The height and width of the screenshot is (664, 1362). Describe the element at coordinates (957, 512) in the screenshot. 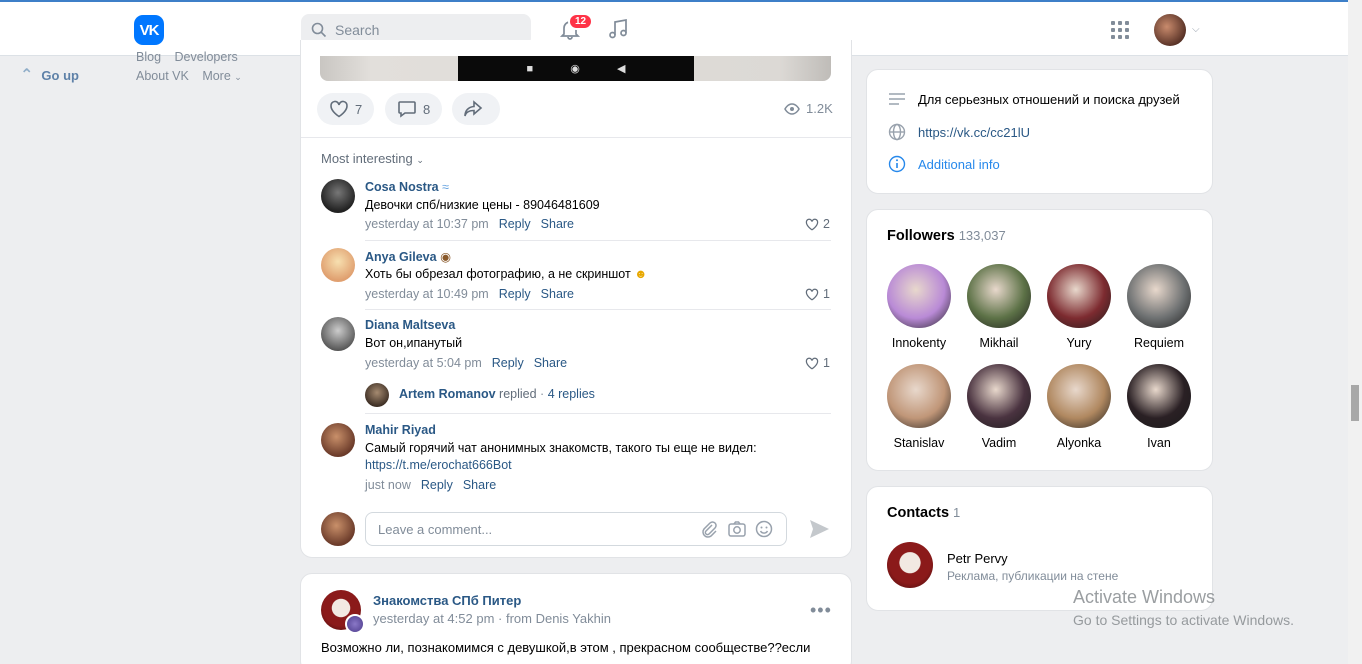

I see `contacts-count: 1` at that location.